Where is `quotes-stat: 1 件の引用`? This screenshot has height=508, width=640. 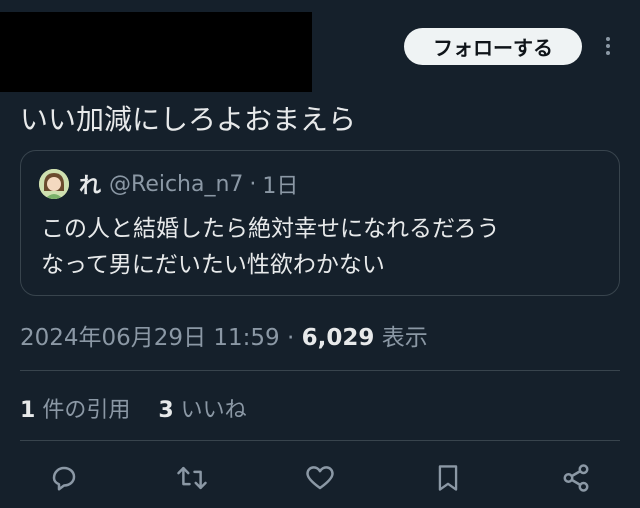 quotes-stat: 1 件の引用 is located at coordinates (75, 410).